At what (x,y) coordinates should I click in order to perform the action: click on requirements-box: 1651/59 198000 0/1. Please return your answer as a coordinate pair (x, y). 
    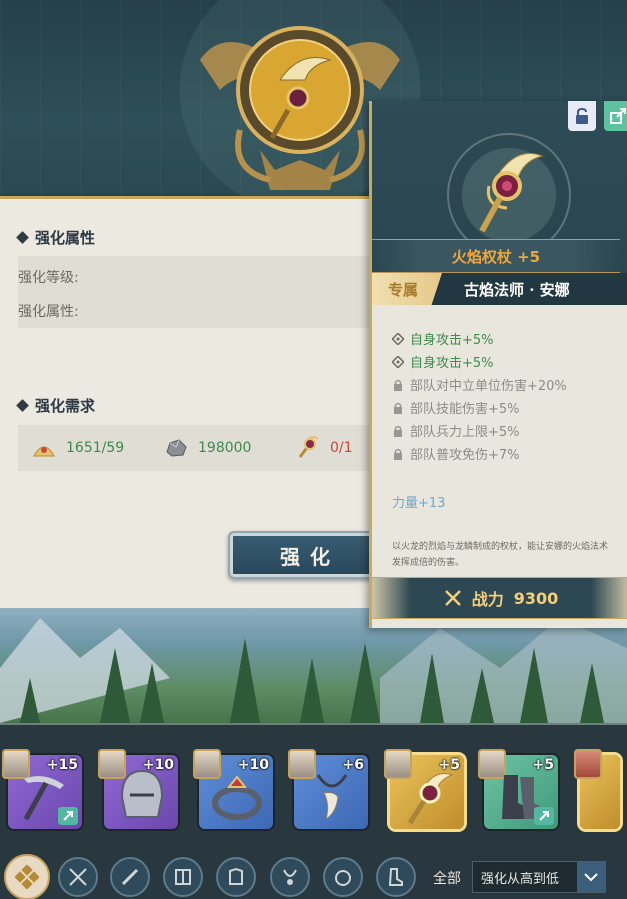
    Looking at the image, I should click on (198, 448).